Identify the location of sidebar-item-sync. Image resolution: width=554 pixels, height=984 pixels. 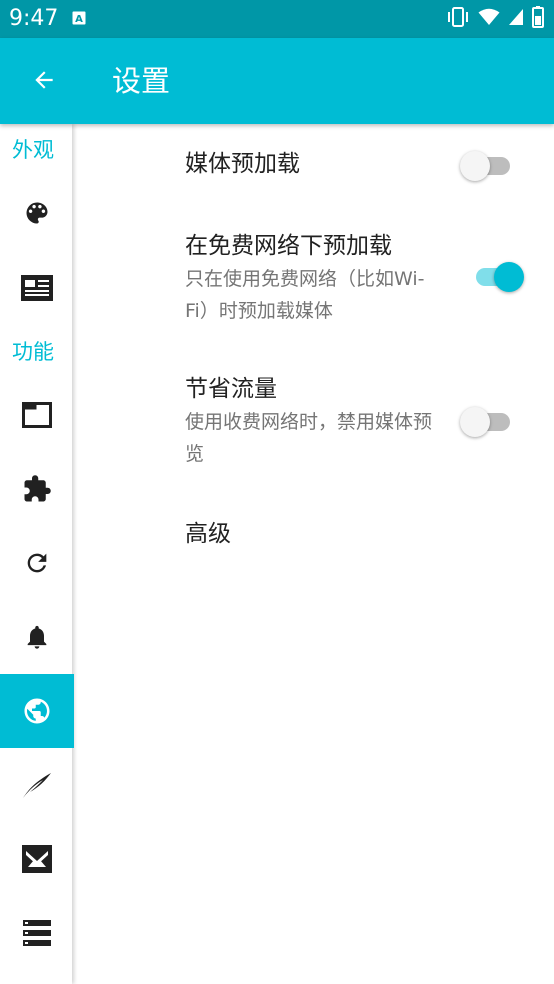
(37, 563).